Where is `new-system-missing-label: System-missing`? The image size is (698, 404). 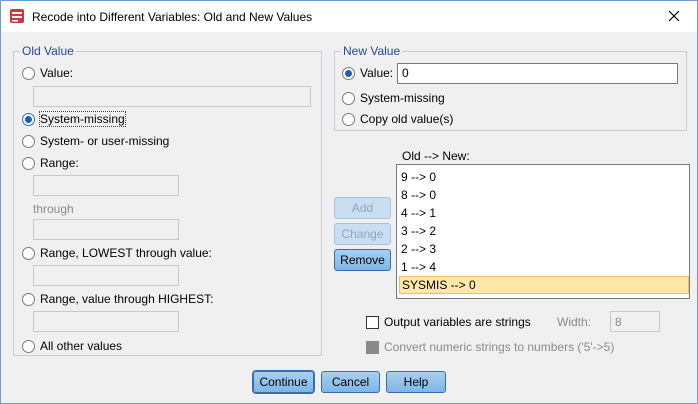
new-system-missing-label: System-missing is located at coordinates (402, 98).